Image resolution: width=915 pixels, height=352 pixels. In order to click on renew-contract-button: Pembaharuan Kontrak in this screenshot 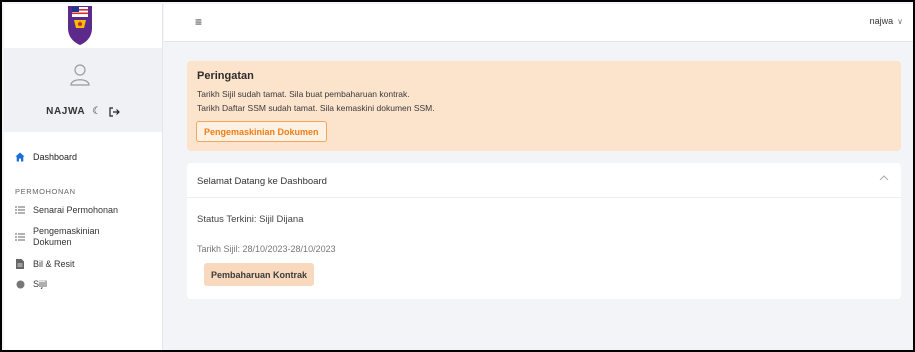, I will do `click(259, 274)`.